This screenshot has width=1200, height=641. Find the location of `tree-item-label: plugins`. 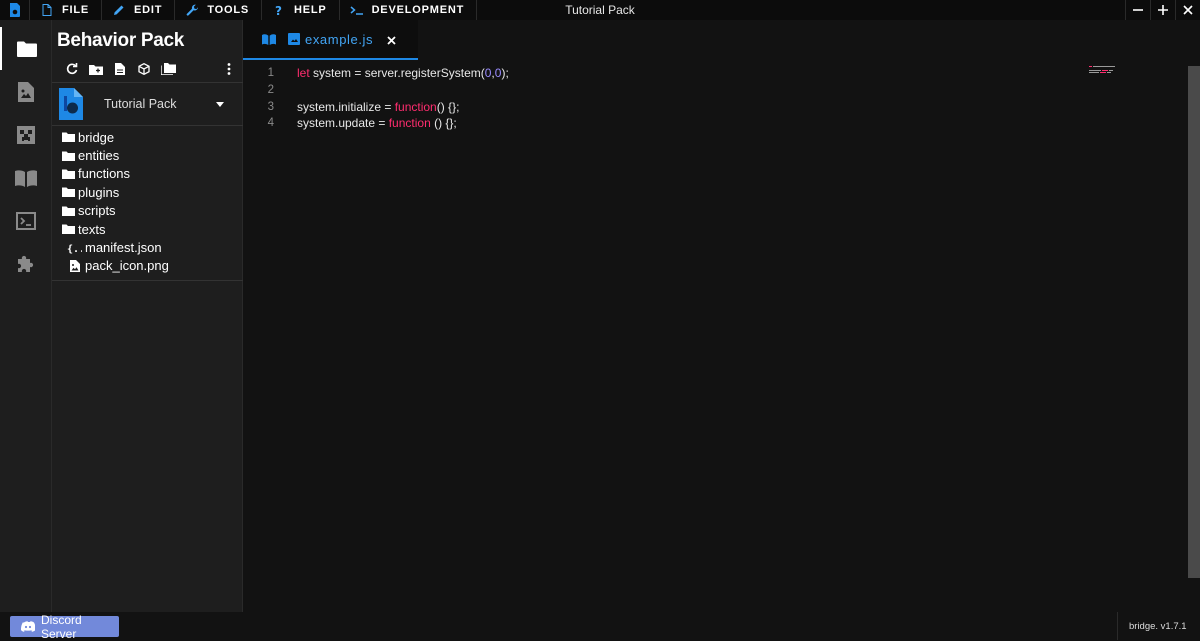

tree-item-label: plugins is located at coordinates (99, 192).